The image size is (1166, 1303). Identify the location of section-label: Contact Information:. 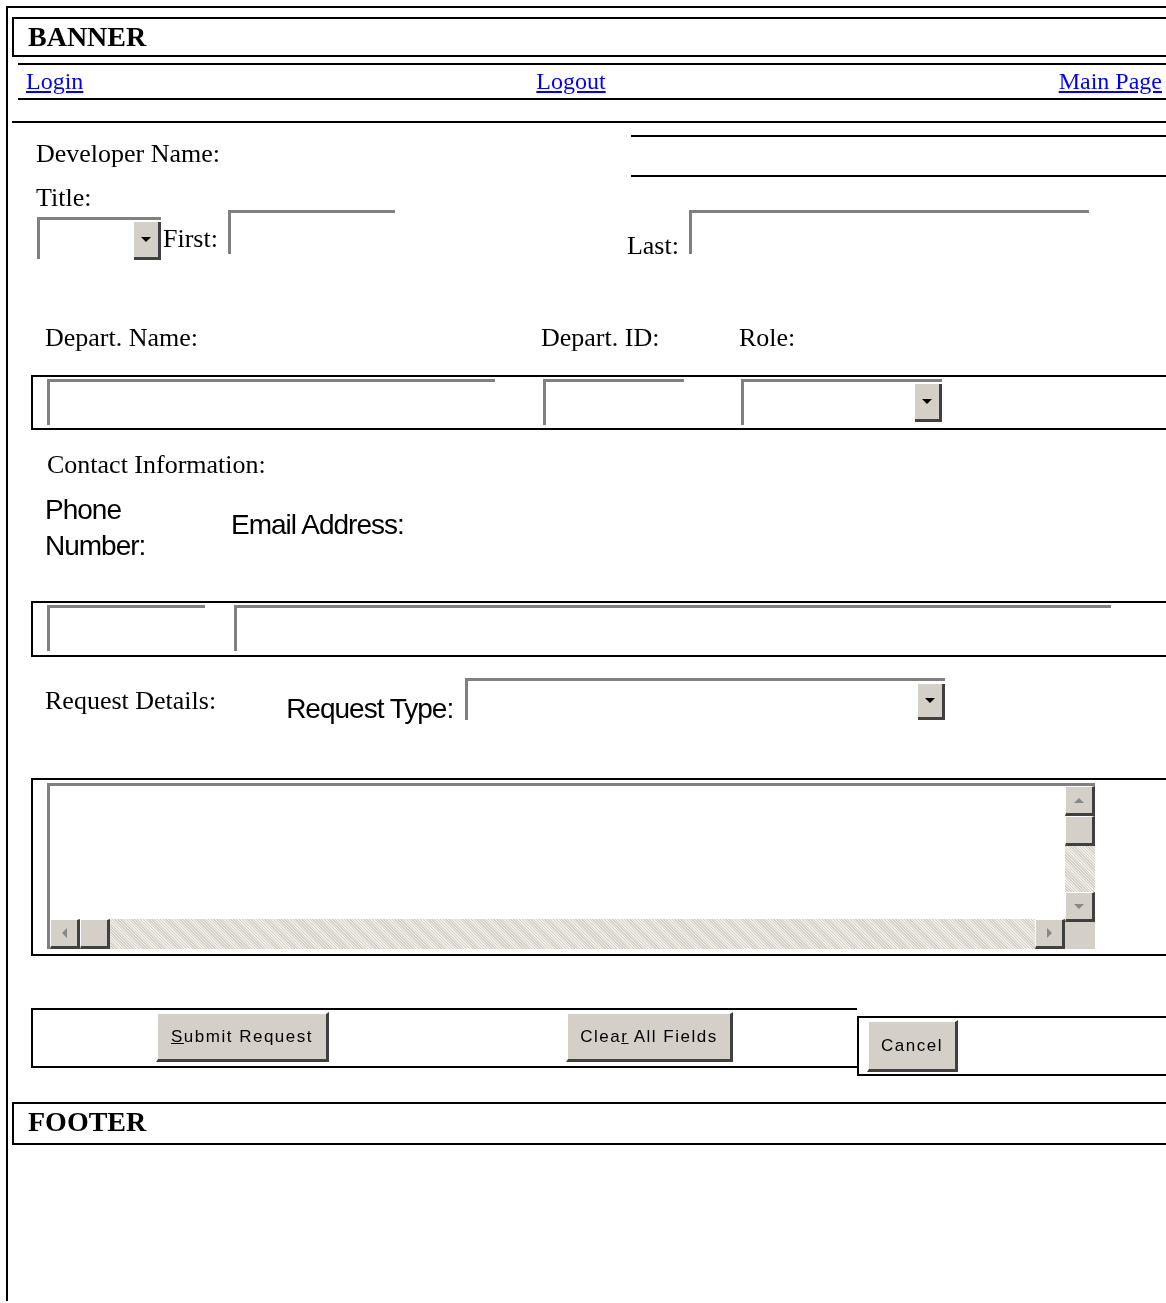
(157, 465).